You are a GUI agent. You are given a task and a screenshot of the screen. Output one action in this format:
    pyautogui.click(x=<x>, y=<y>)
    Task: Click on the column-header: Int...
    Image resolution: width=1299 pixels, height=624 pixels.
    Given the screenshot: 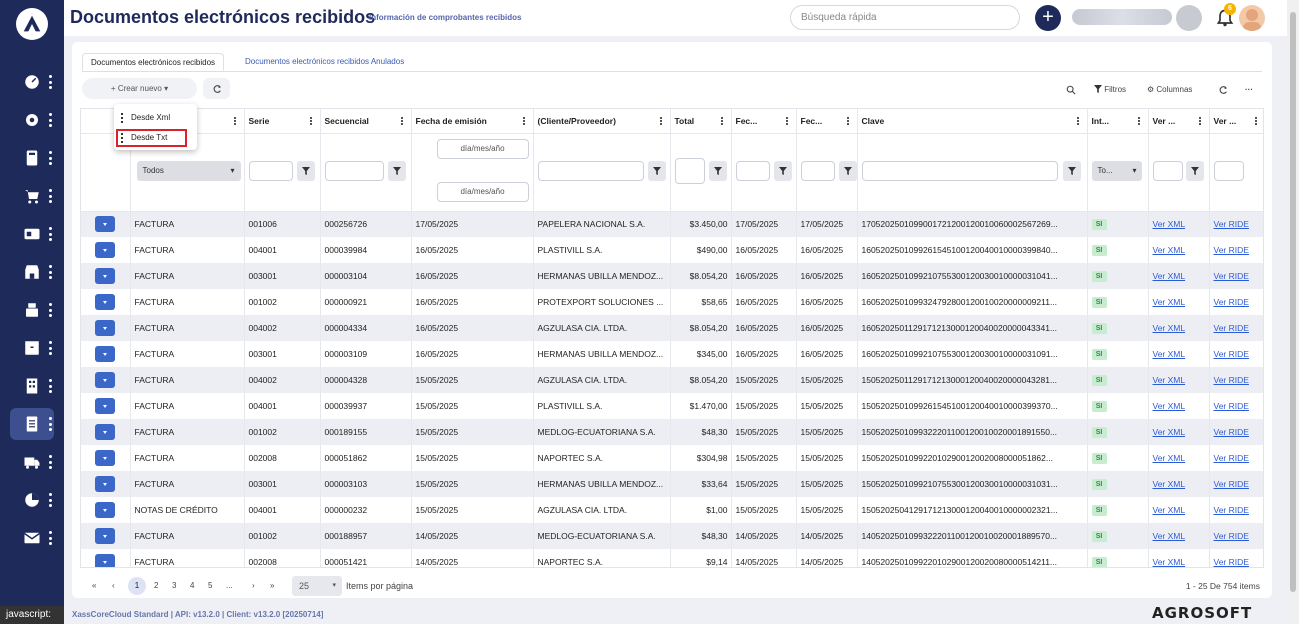 What is the action you would take?
    pyautogui.click(x=1118, y=121)
    